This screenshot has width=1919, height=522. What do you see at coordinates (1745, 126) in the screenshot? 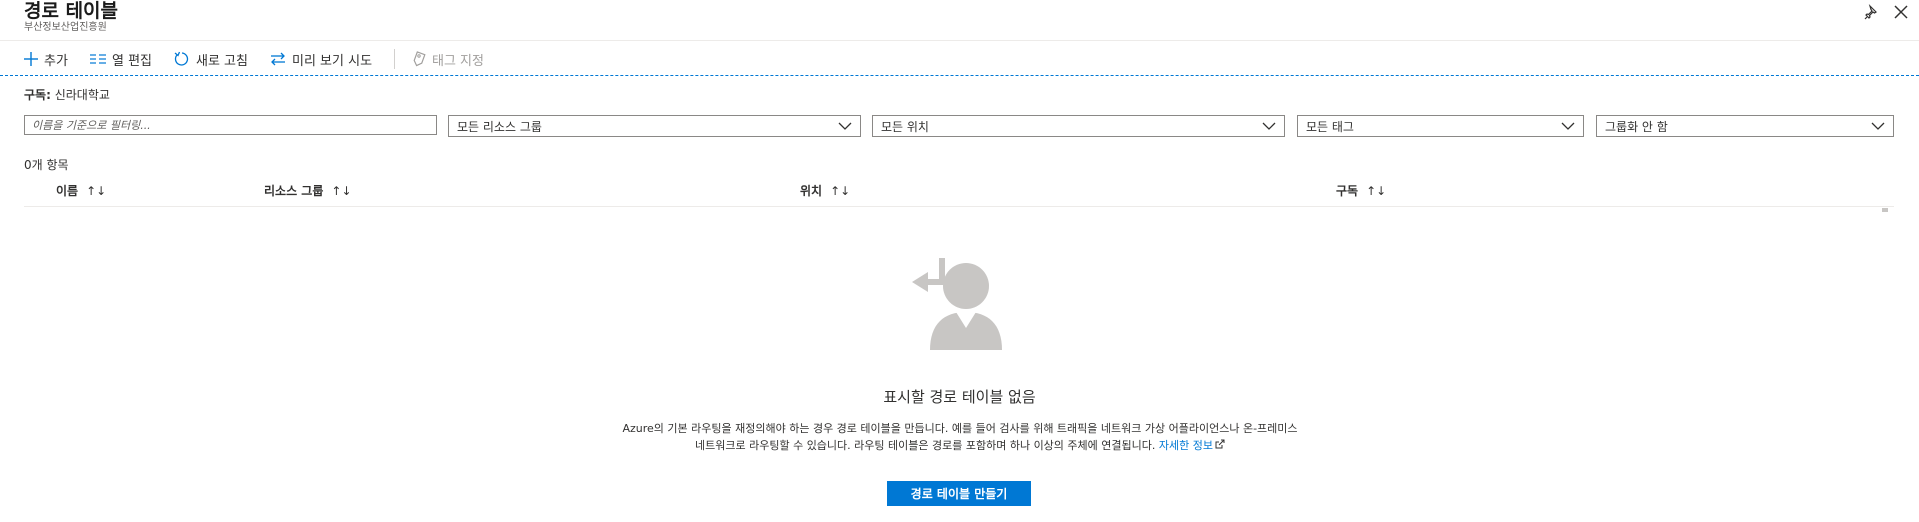
I see `grouping-dropdown: 그룹화 안 함` at bounding box center [1745, 126].